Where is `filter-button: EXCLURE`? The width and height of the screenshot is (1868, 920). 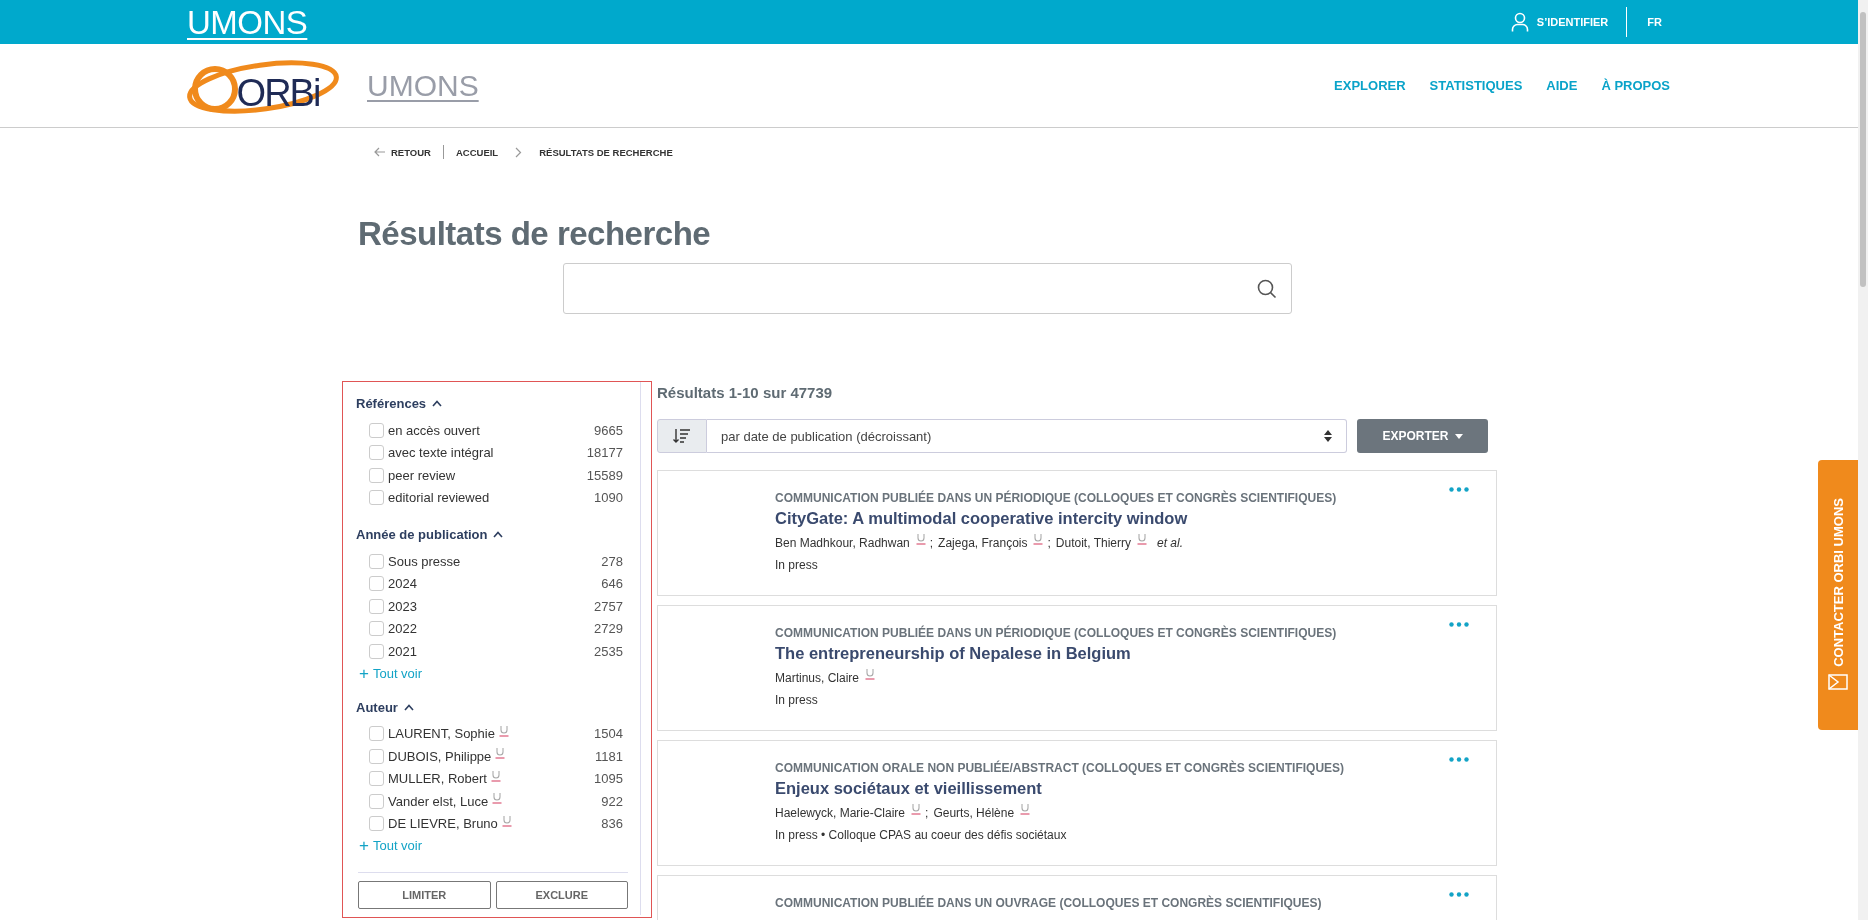
filter-button: EXCLURE is located at coordinates (561, 895).